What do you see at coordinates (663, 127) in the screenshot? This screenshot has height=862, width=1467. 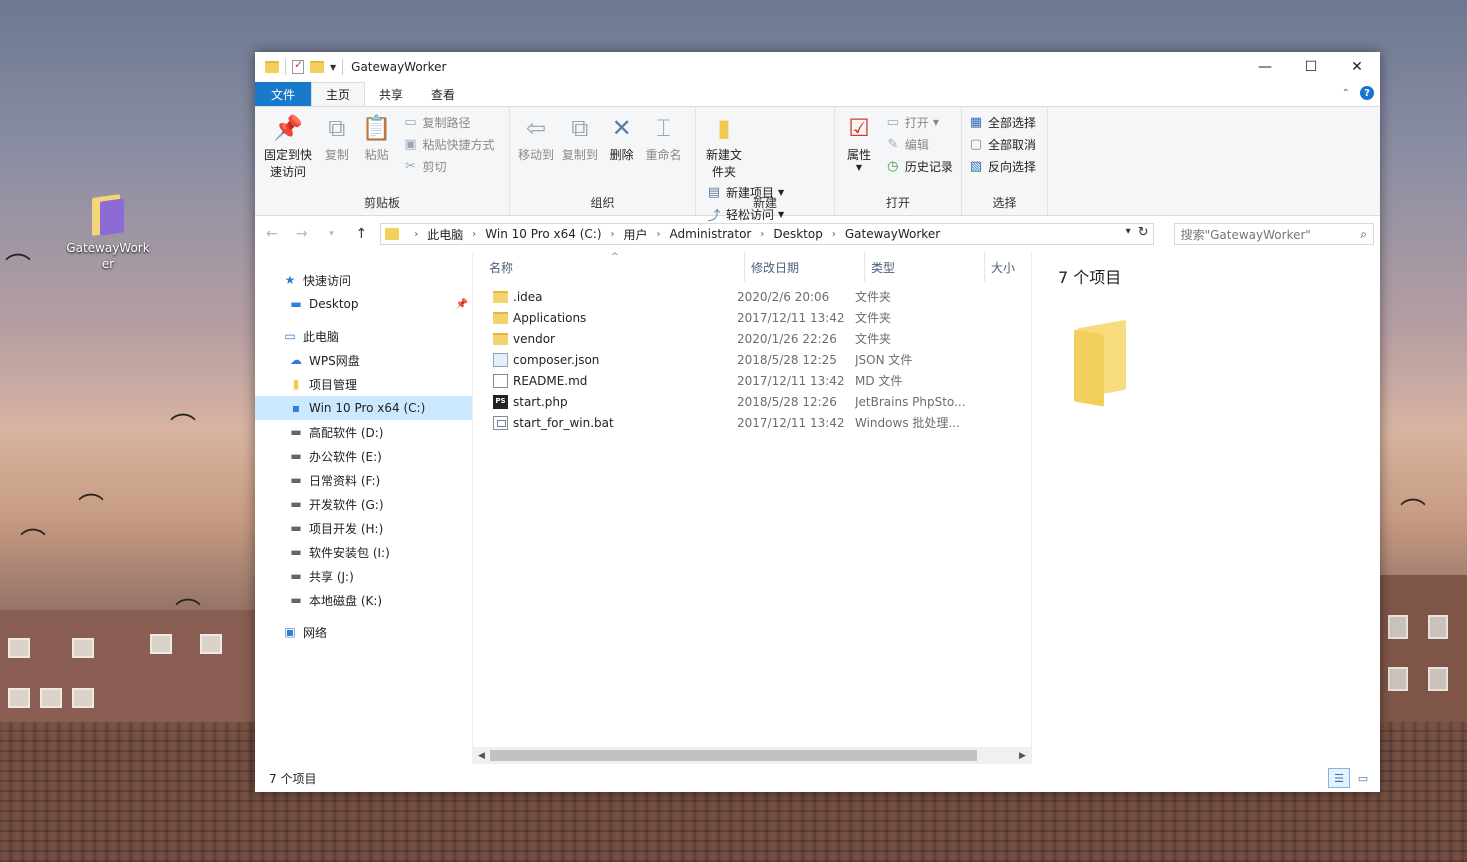 I see `rename-icon: ⌶` at bounding box center [663, 127].